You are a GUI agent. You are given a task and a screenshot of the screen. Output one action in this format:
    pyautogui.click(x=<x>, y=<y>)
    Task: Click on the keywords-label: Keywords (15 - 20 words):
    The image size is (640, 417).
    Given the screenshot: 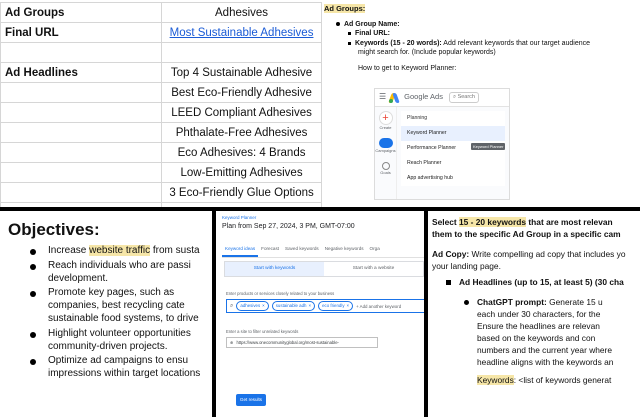 What is the action you would take?
    pyautogui.click(x=398, y=43)
    